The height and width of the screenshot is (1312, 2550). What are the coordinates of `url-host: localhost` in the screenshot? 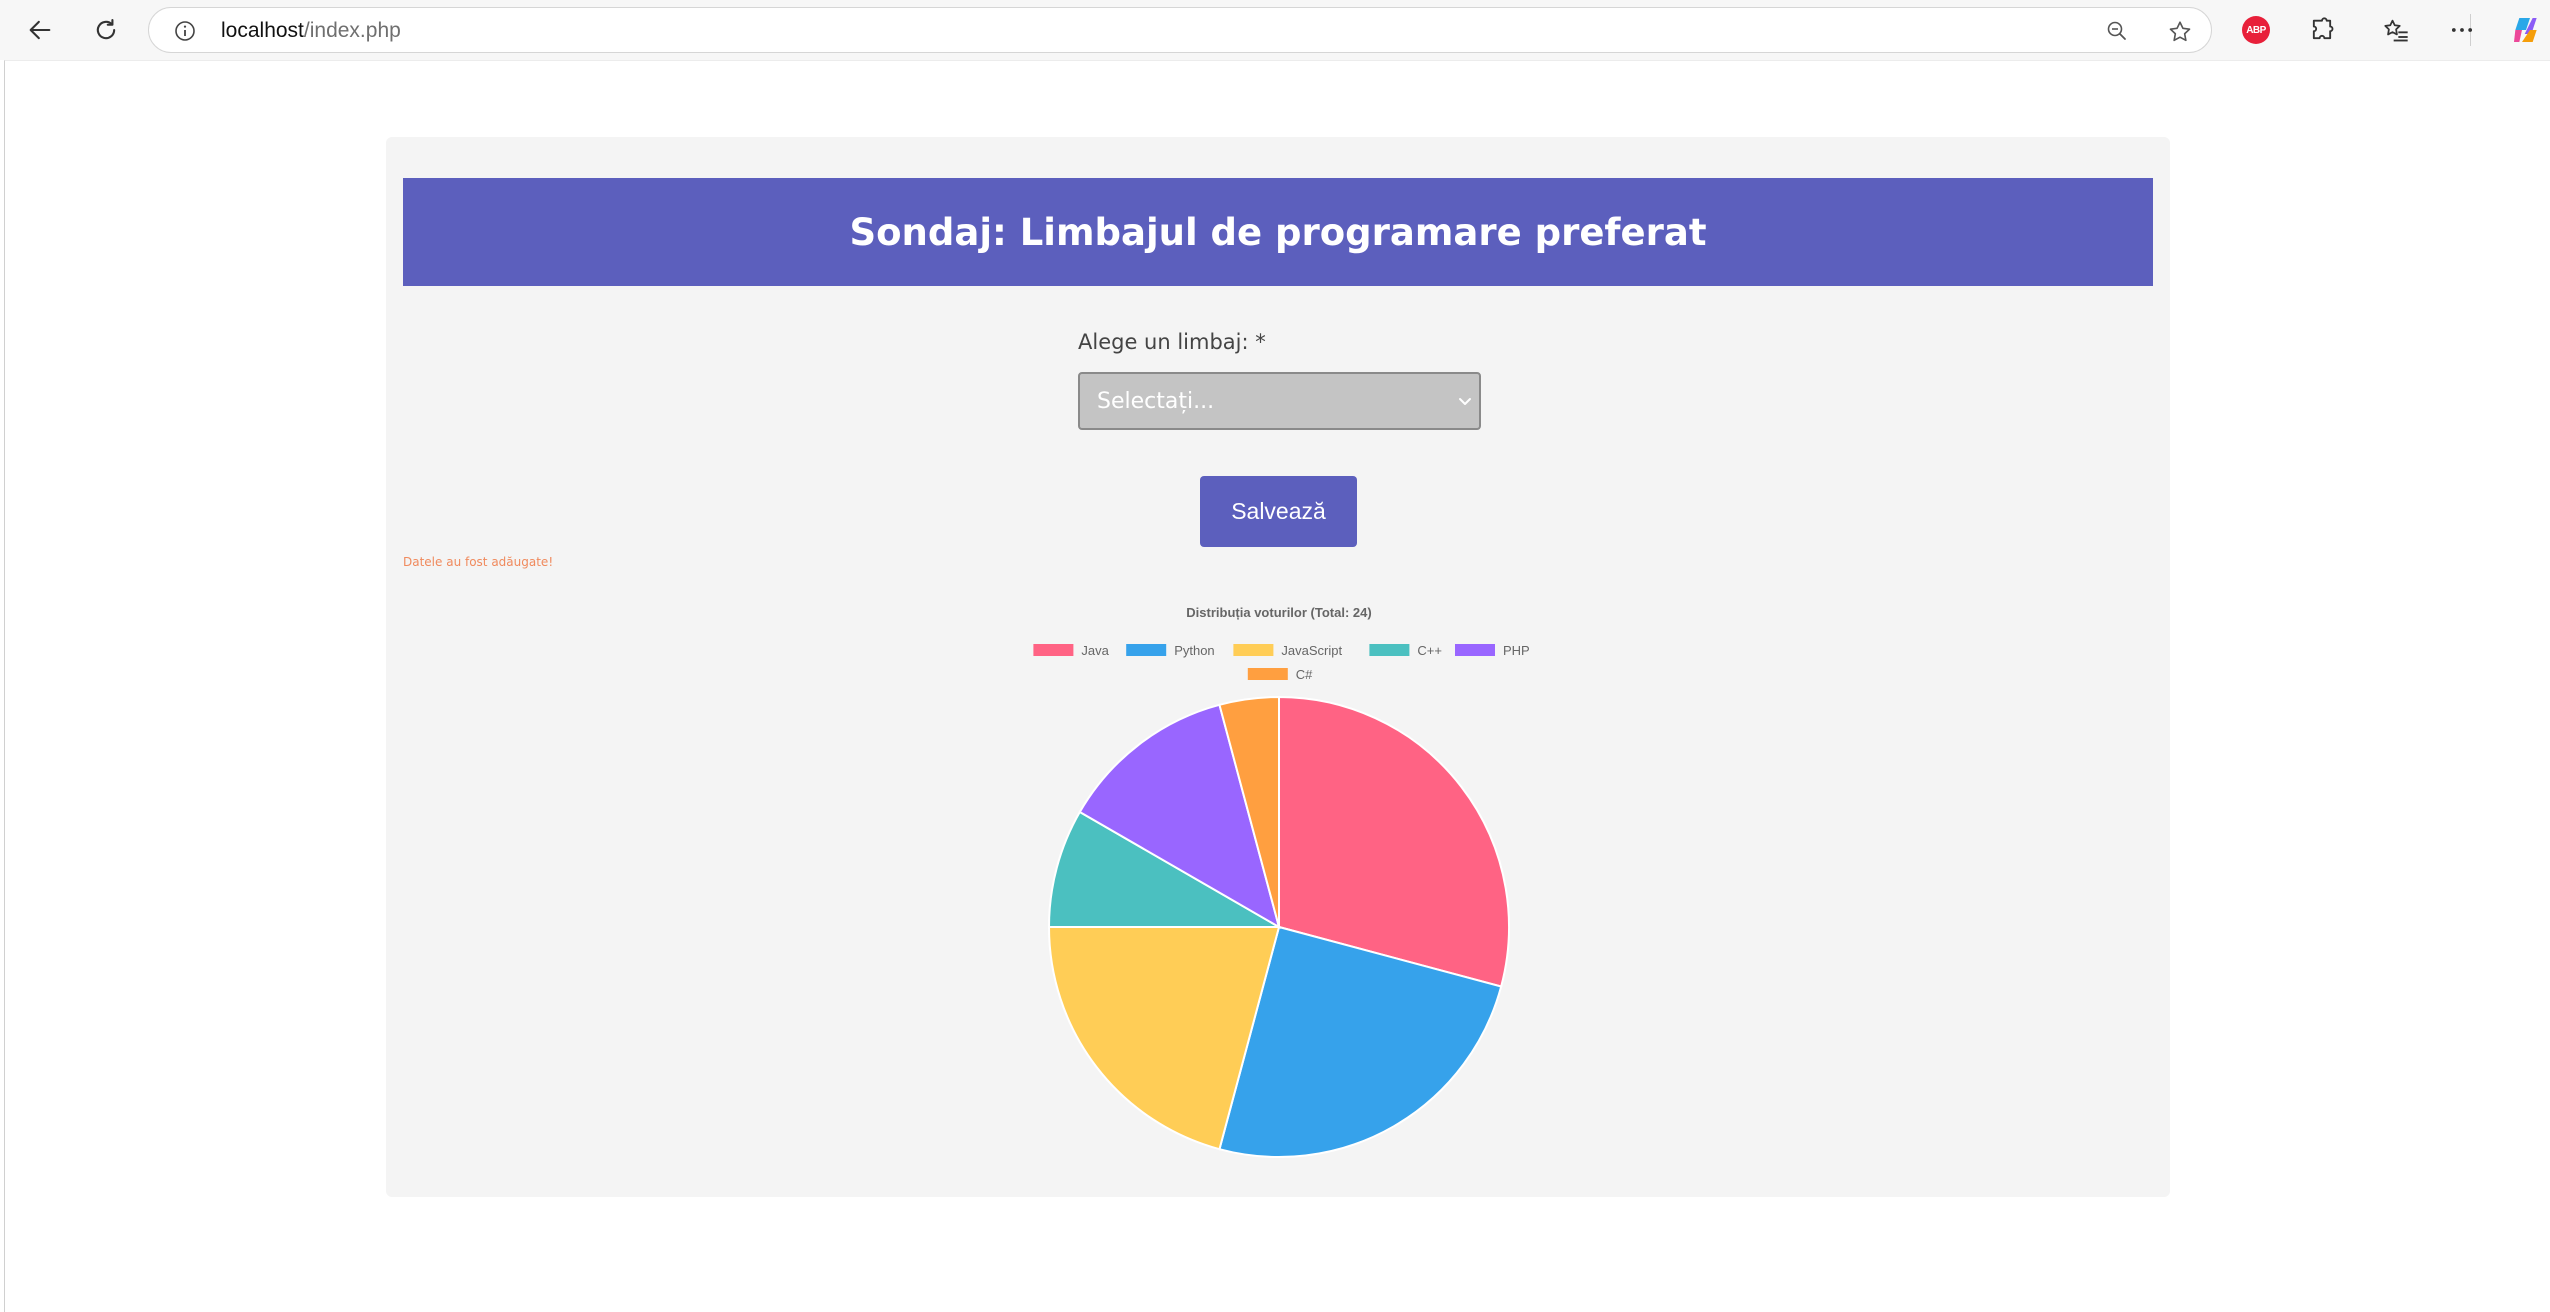 It's located at (262, 30).